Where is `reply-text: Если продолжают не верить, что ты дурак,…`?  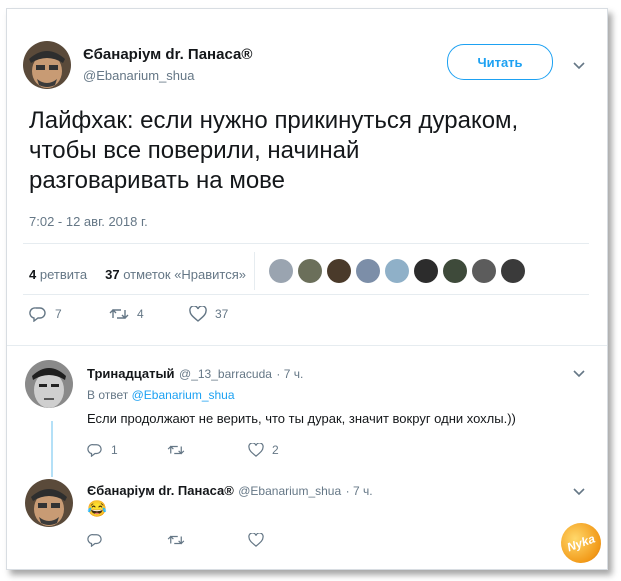
reply-text: Если продолжают не верить, что ты дурак,… is located at coordinates (301, 418).